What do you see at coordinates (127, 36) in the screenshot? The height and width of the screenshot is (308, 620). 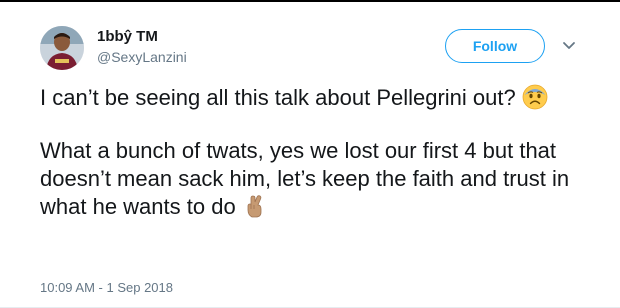 I see `display-name: 1bbŷ TM` at bounding box center [127, 36].